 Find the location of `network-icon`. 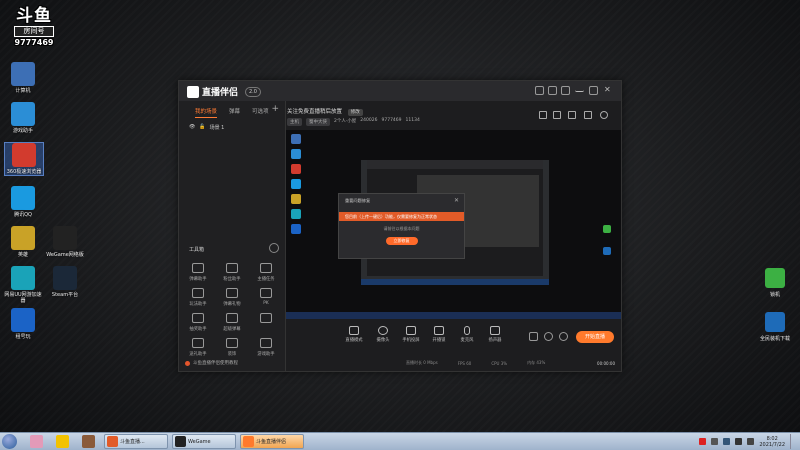

network-icon is located at coordinates (739, 441).